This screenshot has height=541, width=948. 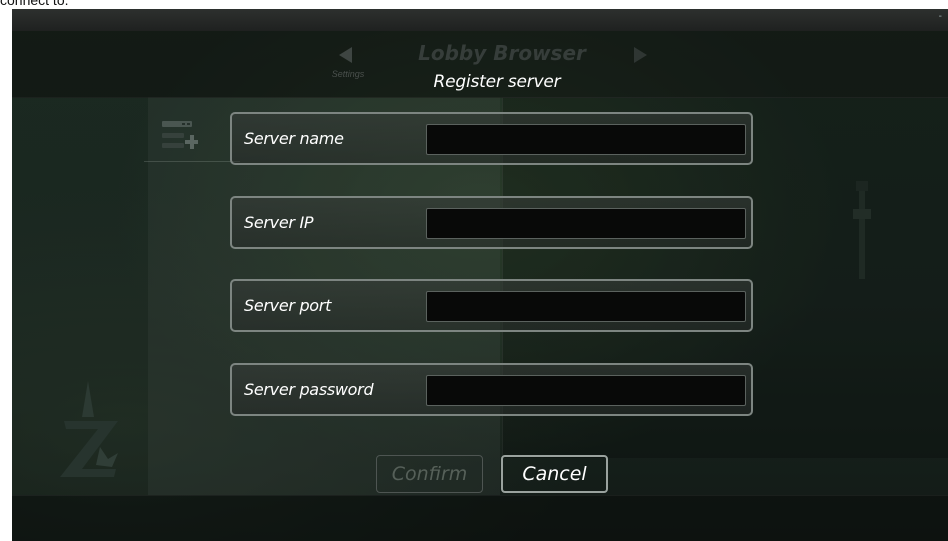 What do you see at coordinates (180, 135) in the screenshot?
I see `server-add-icon` at bounding box center [180, 135].